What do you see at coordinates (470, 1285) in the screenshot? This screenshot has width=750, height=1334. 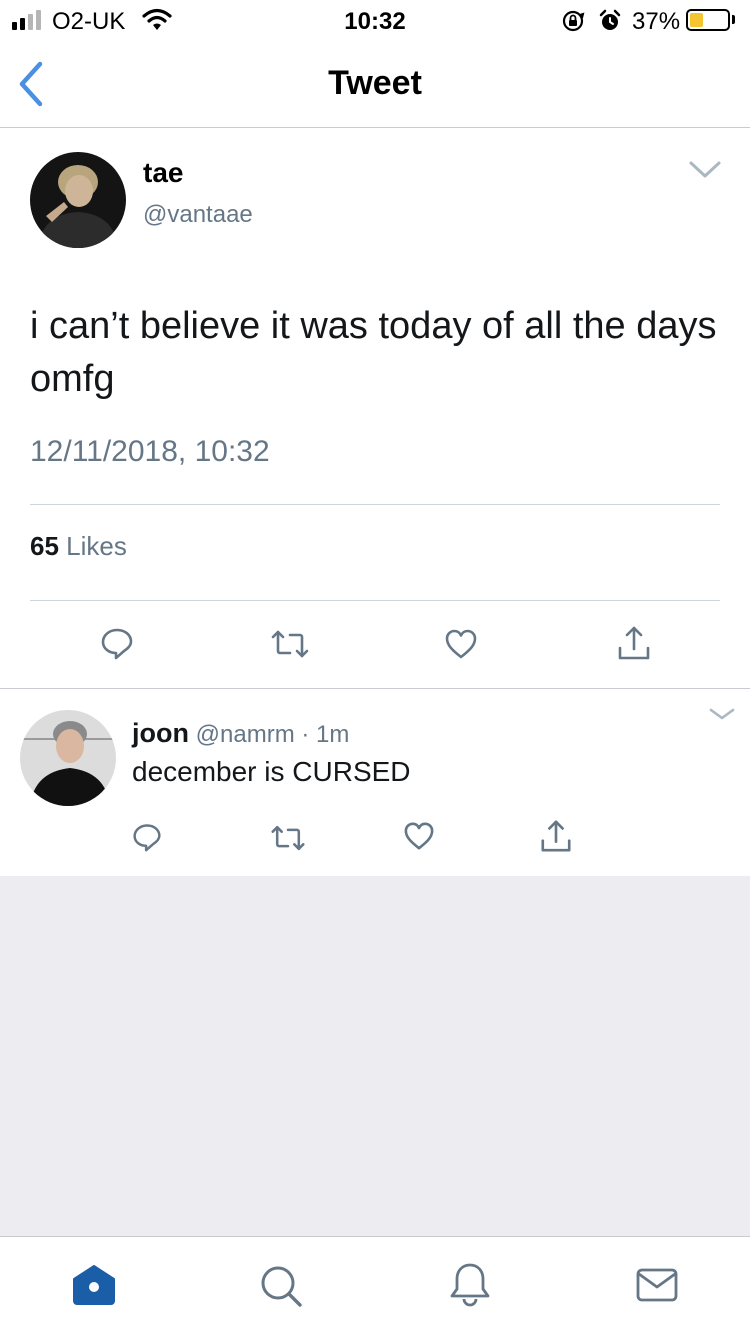 I see `notifications-icon` at bounding box center [470, 1285].